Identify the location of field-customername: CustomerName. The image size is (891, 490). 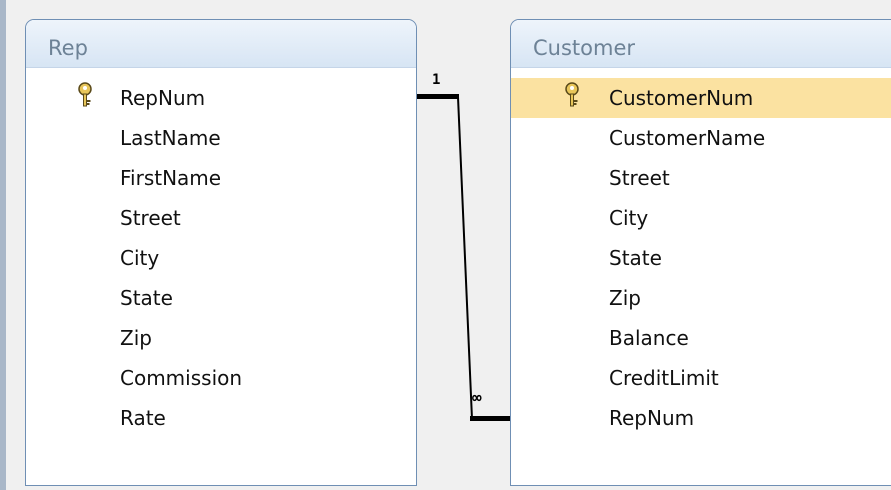
(701, 138).